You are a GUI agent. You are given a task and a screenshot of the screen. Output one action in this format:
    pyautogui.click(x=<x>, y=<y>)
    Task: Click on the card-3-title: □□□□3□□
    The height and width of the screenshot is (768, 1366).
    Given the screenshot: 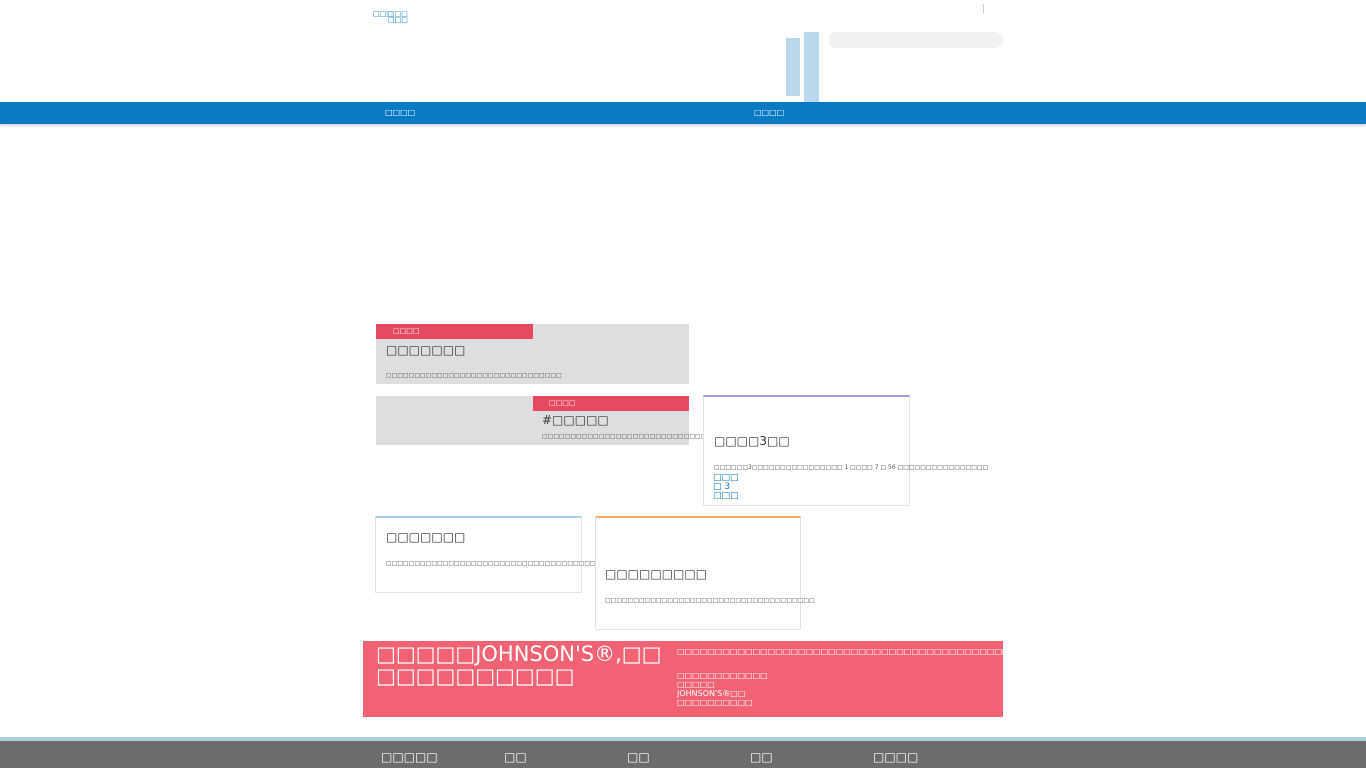 What is the action you would take?
    pyautogui.click(x=752, y=441)
    